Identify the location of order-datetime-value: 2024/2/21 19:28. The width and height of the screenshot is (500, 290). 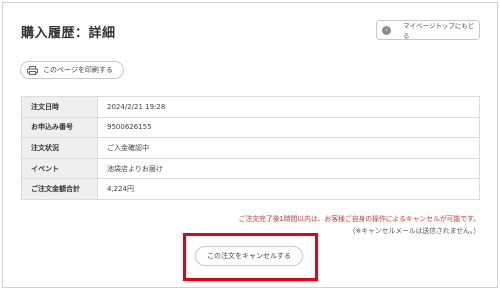
(288, 107).